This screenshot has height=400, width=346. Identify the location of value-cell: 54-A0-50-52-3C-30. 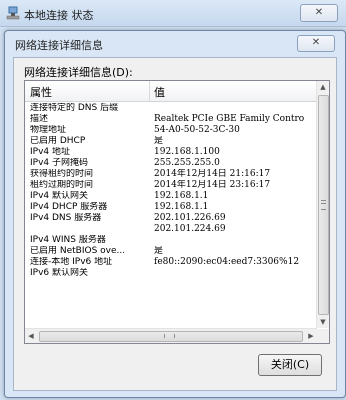
(197, 130).